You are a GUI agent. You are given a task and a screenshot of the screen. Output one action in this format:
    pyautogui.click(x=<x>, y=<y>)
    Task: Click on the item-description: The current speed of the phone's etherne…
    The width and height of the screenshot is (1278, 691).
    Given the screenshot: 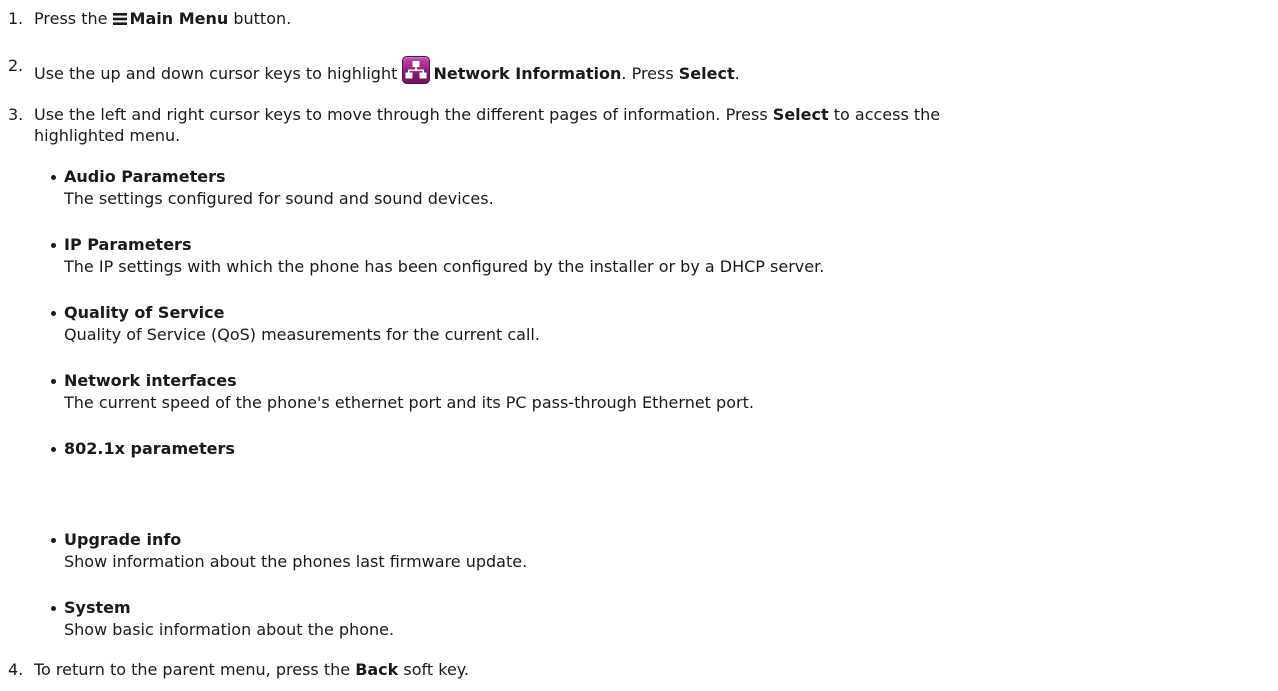 What is the action you would take?
    pyautogui.click(x=409, y=402)
    